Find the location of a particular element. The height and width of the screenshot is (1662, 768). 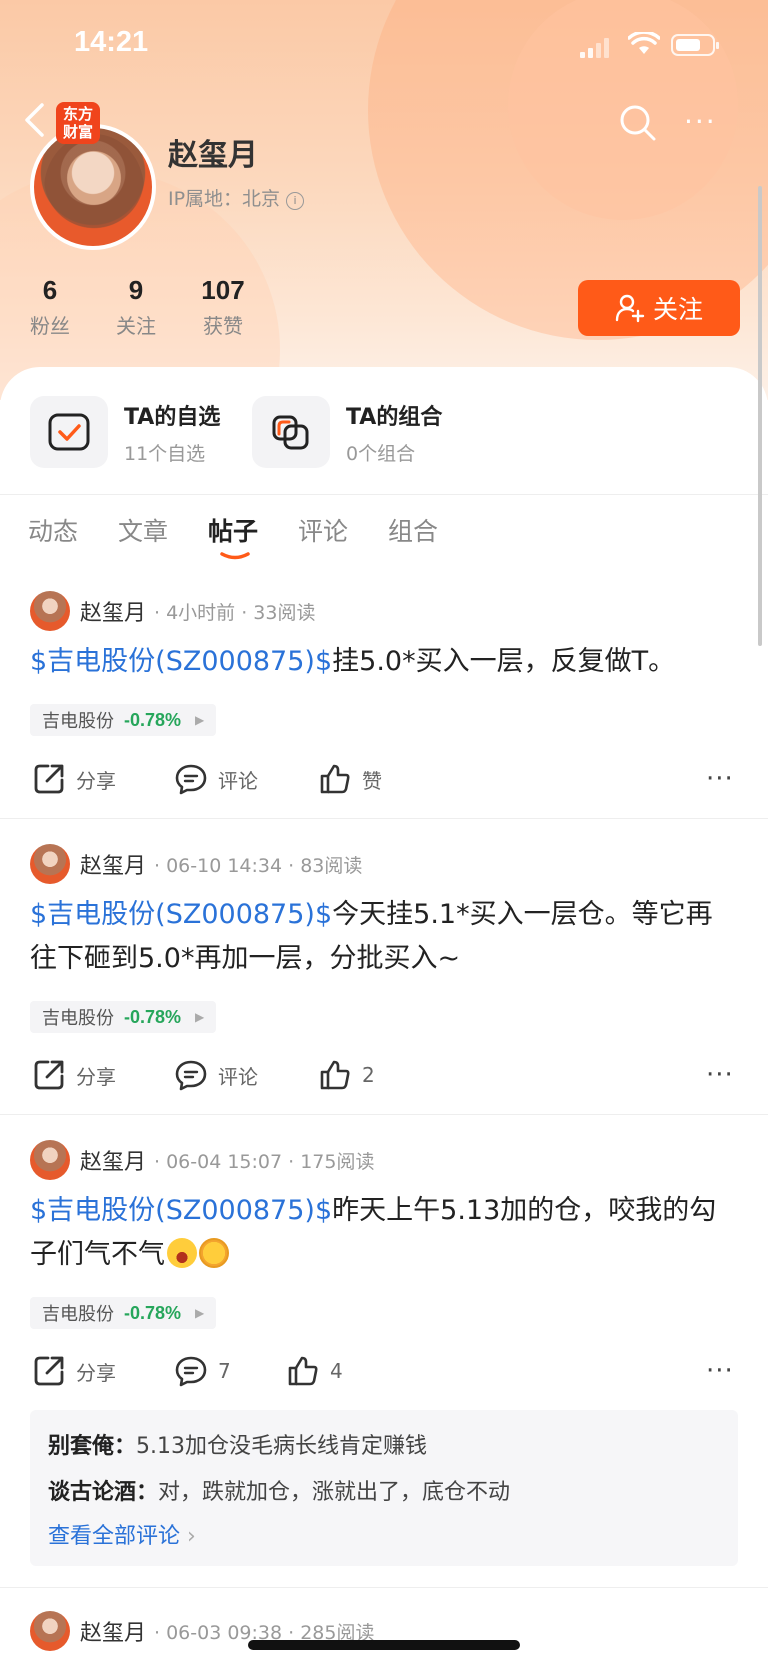

quick-link-subtitle: 11个自选 is located at coordinates (165, 453).